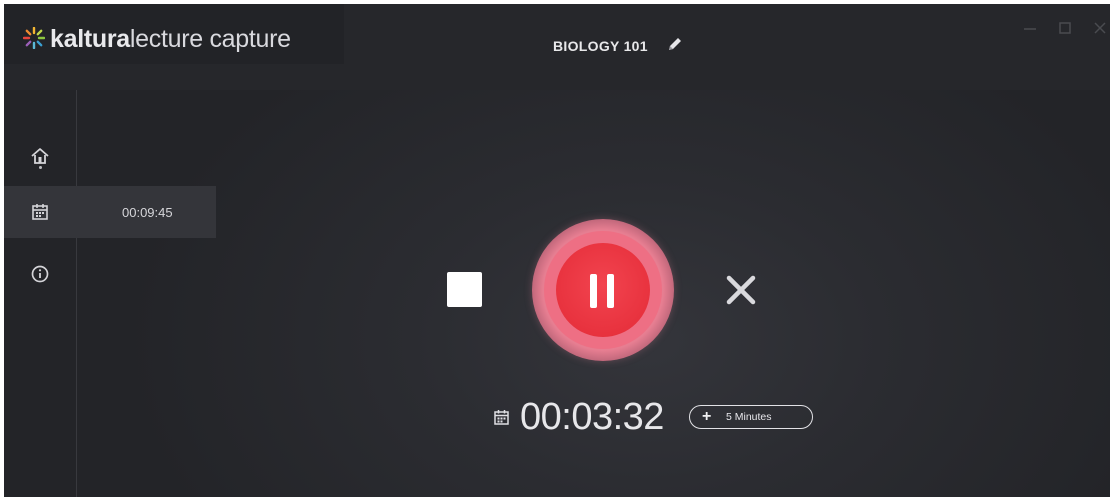  What do you see at coordinates (603, 290) in the screenshot?
I see `pause-button` at bounding box center [603, 290].